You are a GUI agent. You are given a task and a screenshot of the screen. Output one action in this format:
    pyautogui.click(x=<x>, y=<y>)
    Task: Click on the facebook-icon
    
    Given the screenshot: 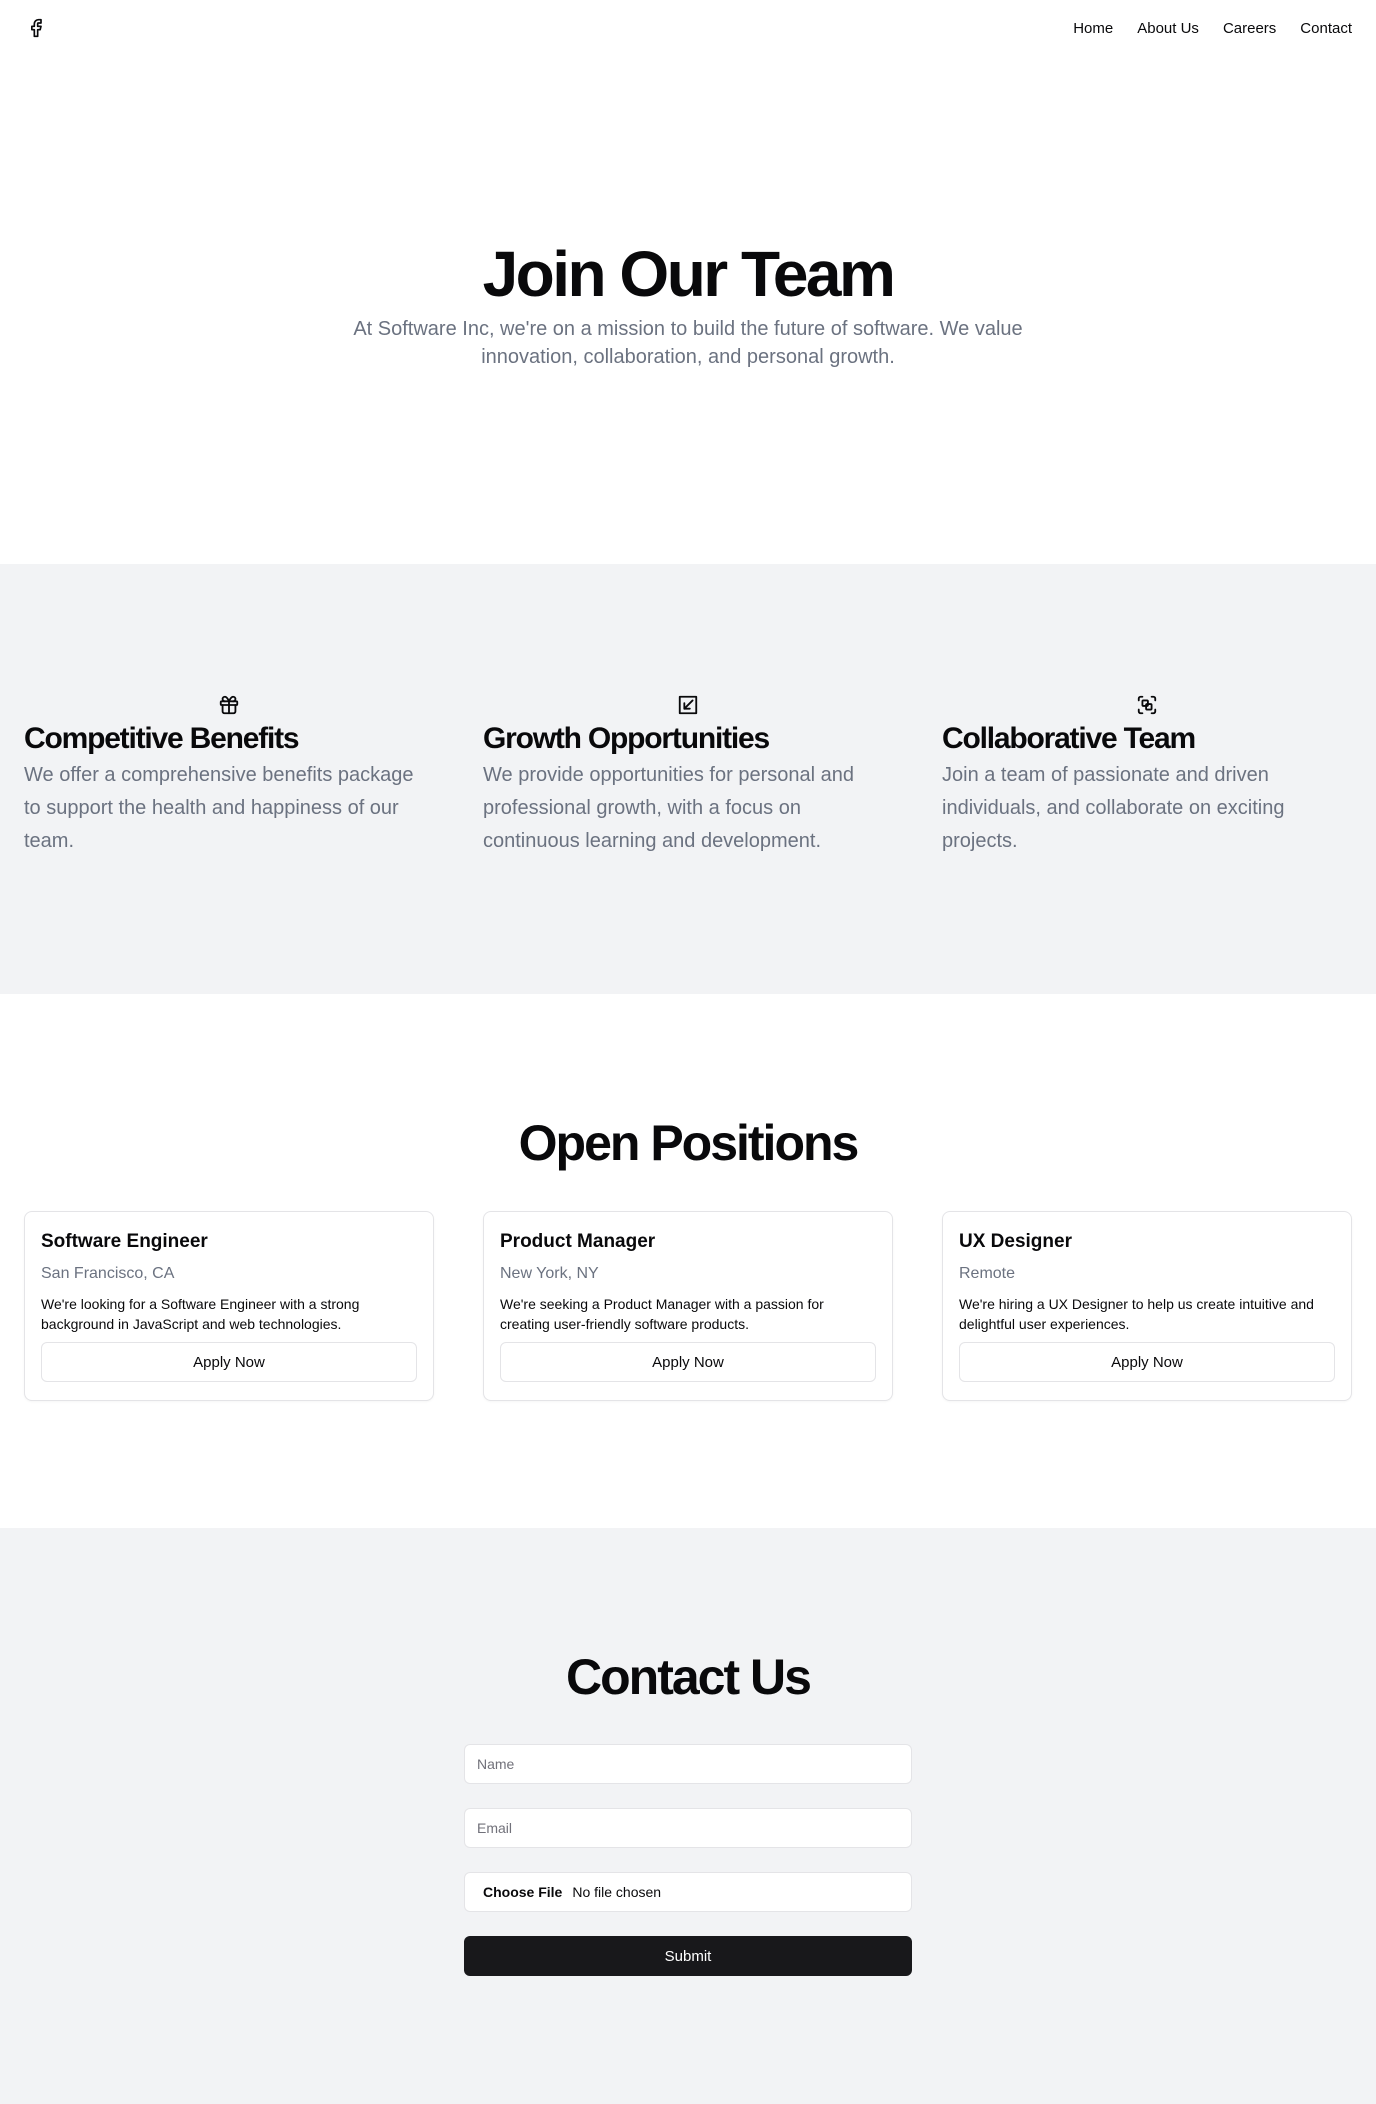 What is the action you would take?
    pyautogui.click(x=36, y=28)
    